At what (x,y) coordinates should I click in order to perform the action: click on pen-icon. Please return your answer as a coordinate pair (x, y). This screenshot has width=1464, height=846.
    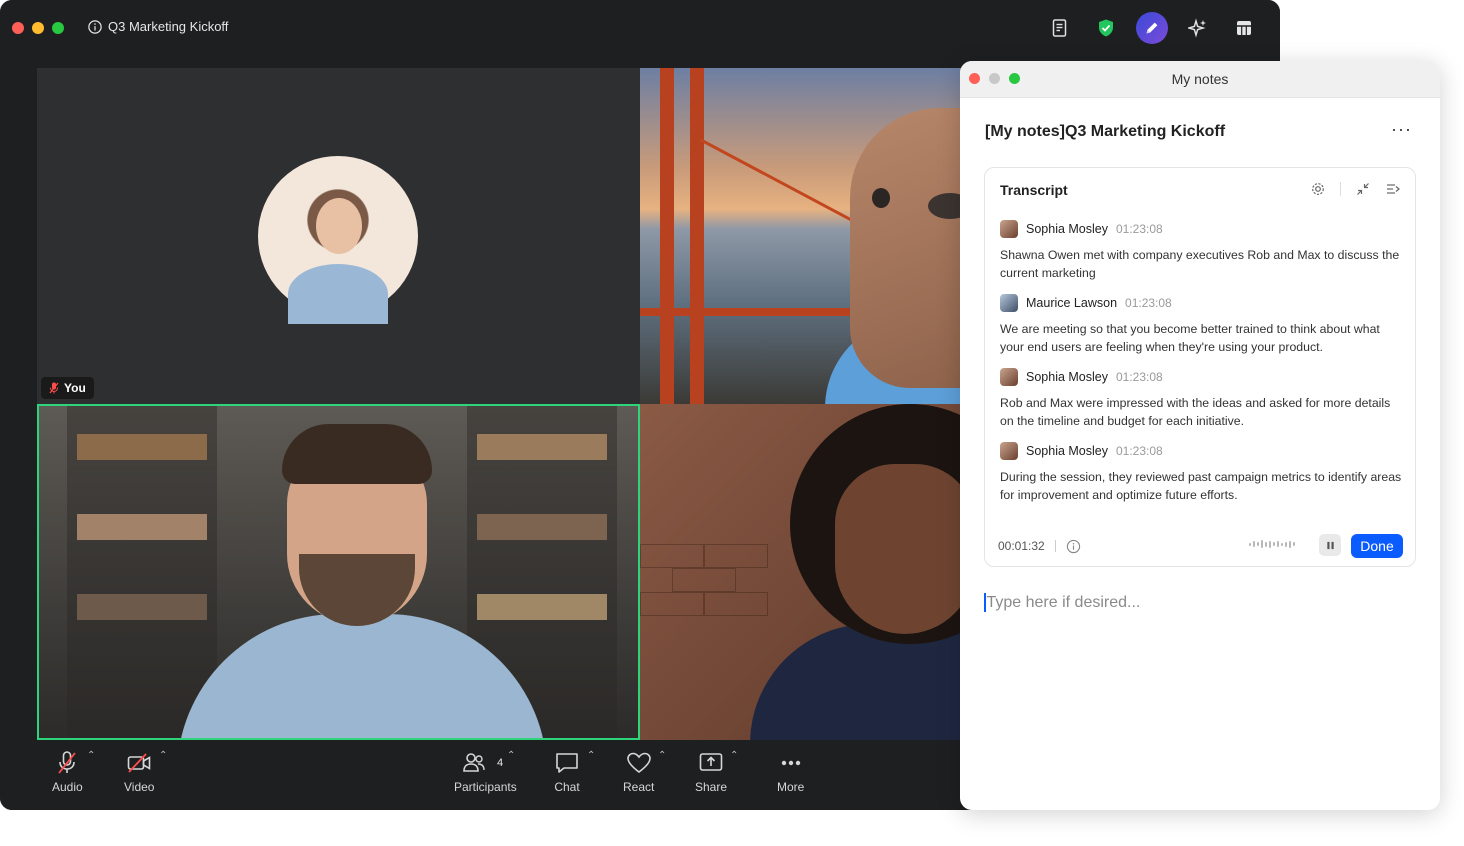
    Looking at the image, I should click on (1152, 28).